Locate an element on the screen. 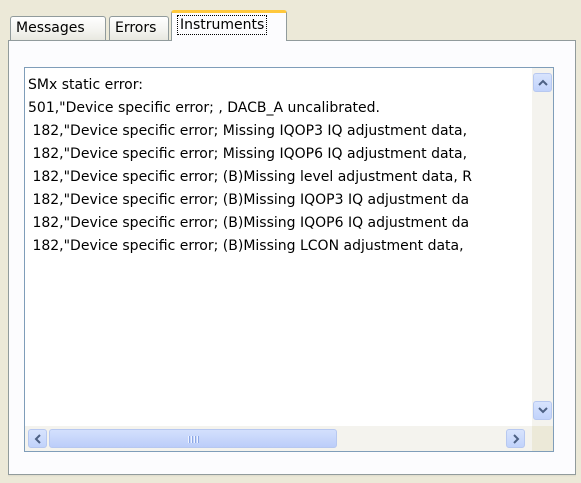 The width and height of the screenshot is (581, 483). scroll-right-button is located at coordinates (515, 438).